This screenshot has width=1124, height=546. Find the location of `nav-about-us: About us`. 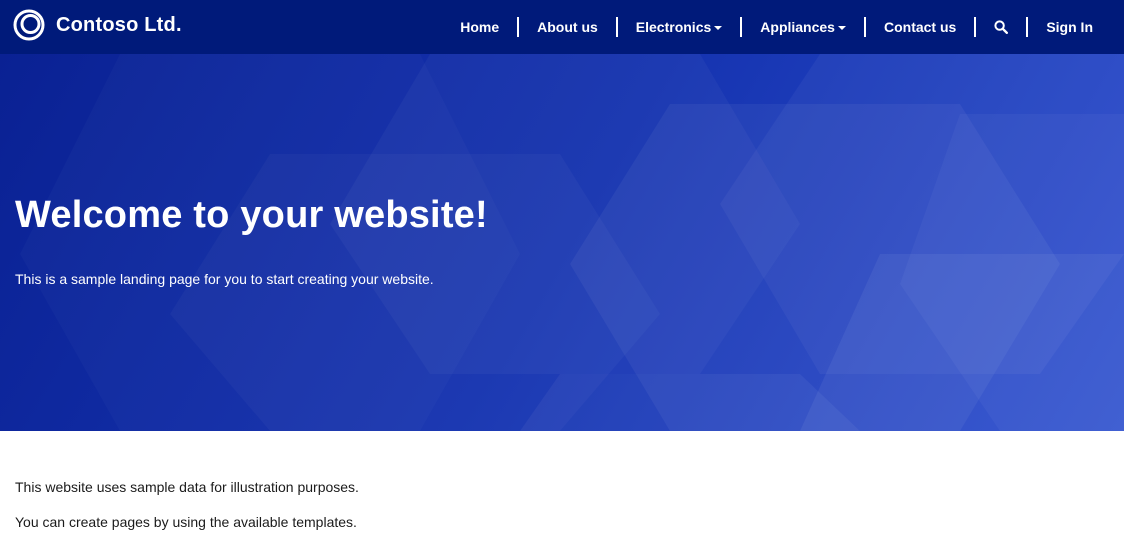

nav-about-us: About us is located at coordinates (567, 27).